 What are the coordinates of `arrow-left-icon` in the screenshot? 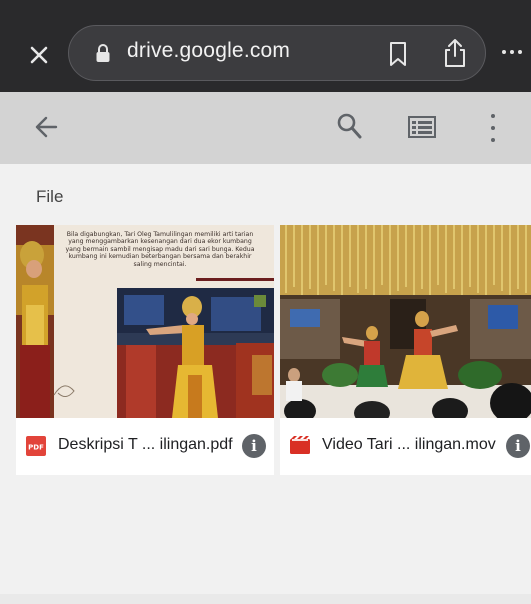 It's located at (47, 127).